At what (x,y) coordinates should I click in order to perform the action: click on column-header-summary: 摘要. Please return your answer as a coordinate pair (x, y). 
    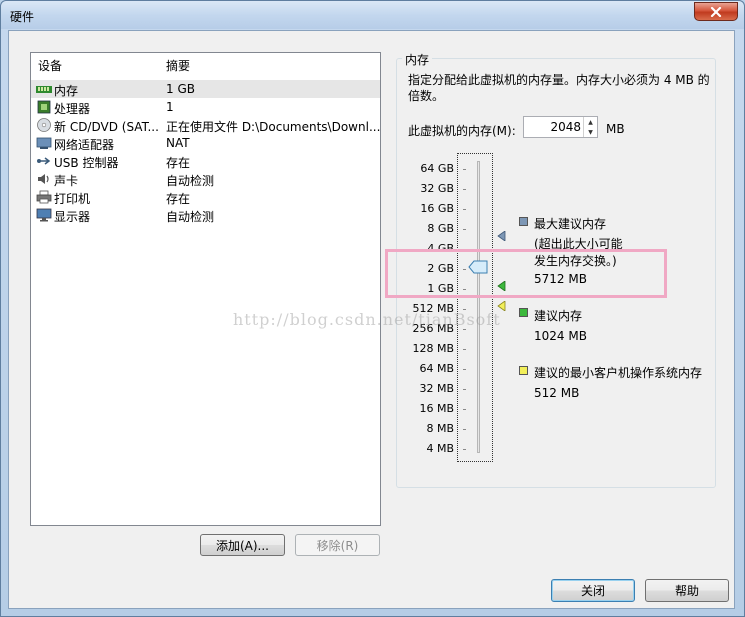
    Looking at the image, I should click on (178, 65).